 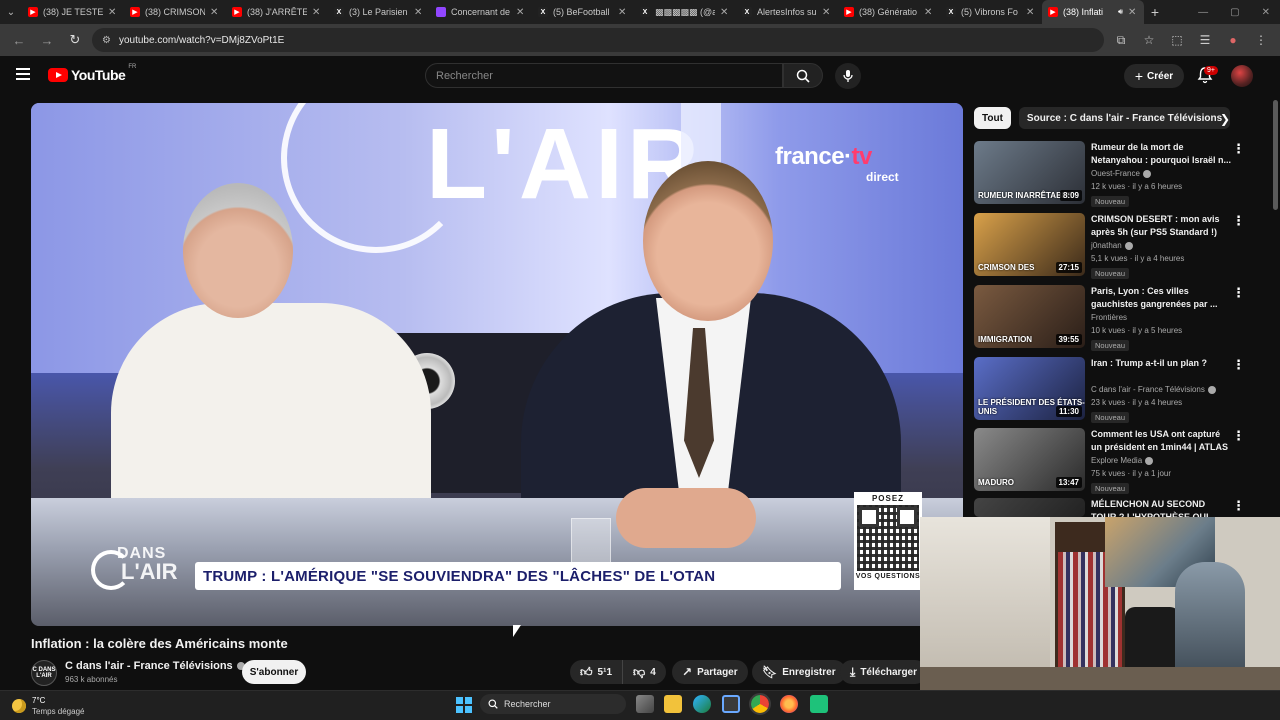 What do you see at coordinates (1149, 40) in the screenshot?
I see `bookmark-star-icon: ☆` at bounding box center [1149, 40].